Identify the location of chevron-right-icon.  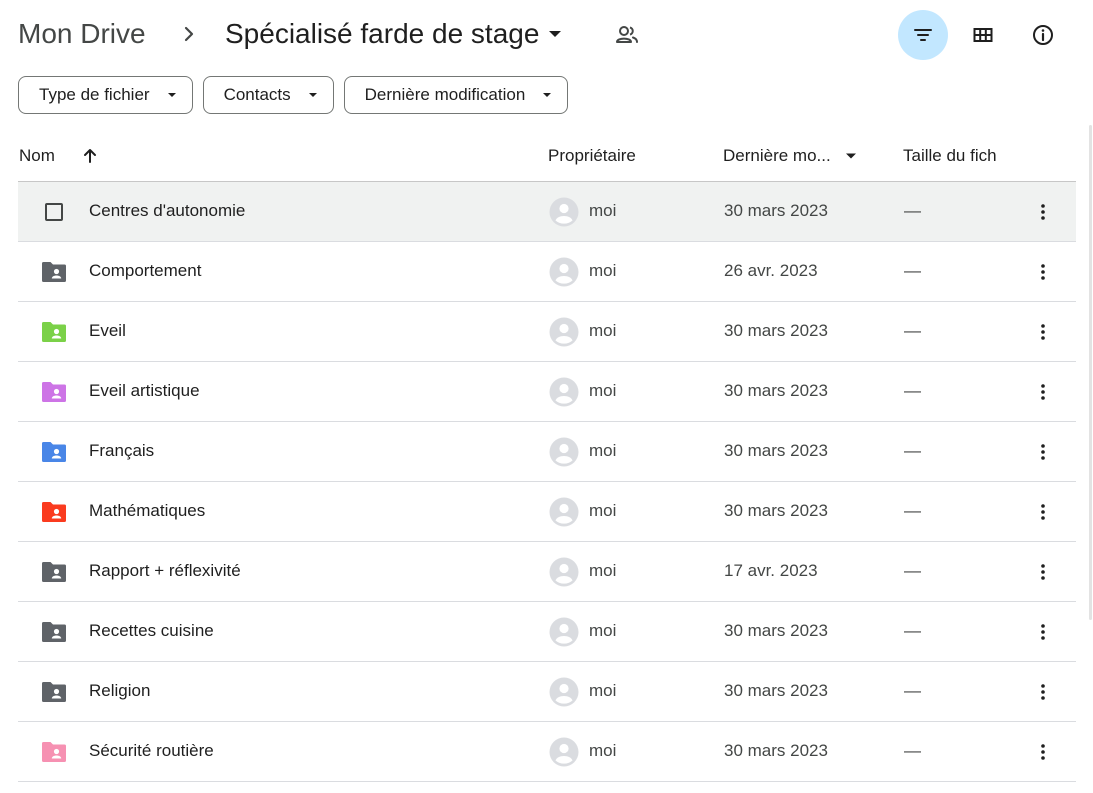
(190, 34).